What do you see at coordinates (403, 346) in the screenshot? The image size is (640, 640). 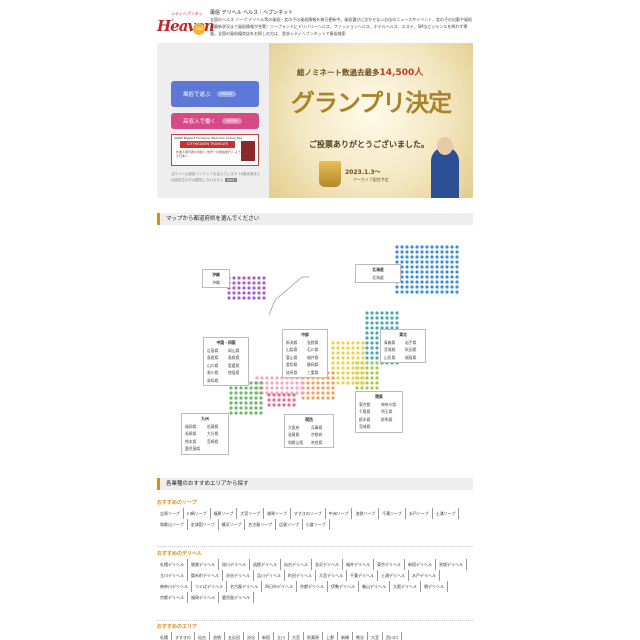 I see `region-box-tohoku: 東北 青森県 岩手県 宮城県 秋田県 山形県 福島県` at bounding box center [403, 346].